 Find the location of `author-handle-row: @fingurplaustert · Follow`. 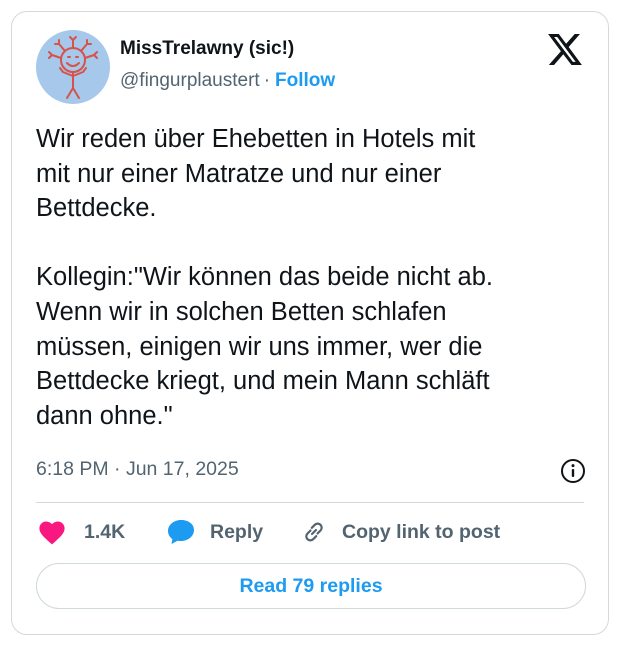

author-handle-row: @fingurplaustert · Follow is located at coordinates (227, 81).